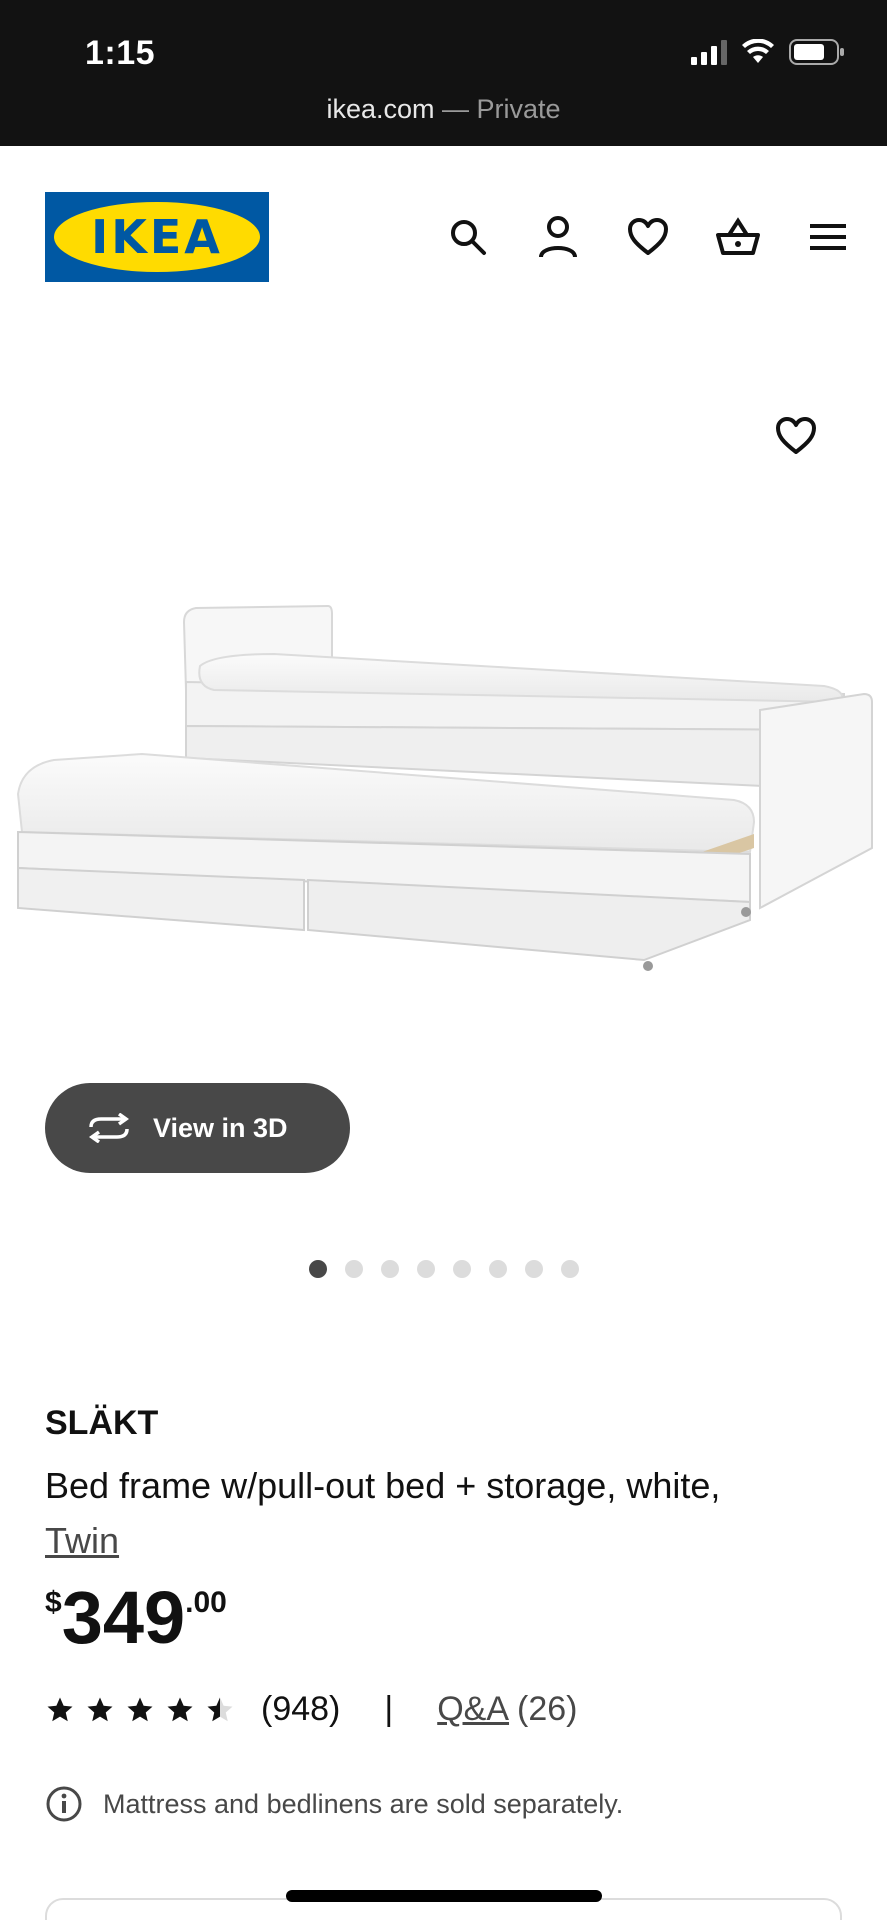  What do you see at coordinates (120, 53) in the screenshot?
I see `clock: 1:15` at bounding box center [120, 53].